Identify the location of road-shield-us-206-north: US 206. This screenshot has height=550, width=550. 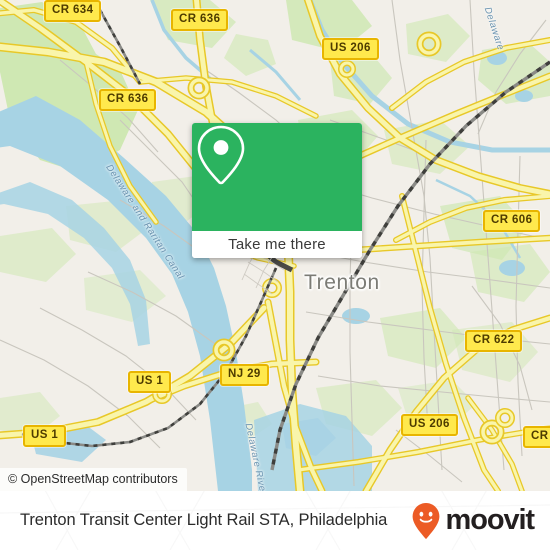
(350, 49).